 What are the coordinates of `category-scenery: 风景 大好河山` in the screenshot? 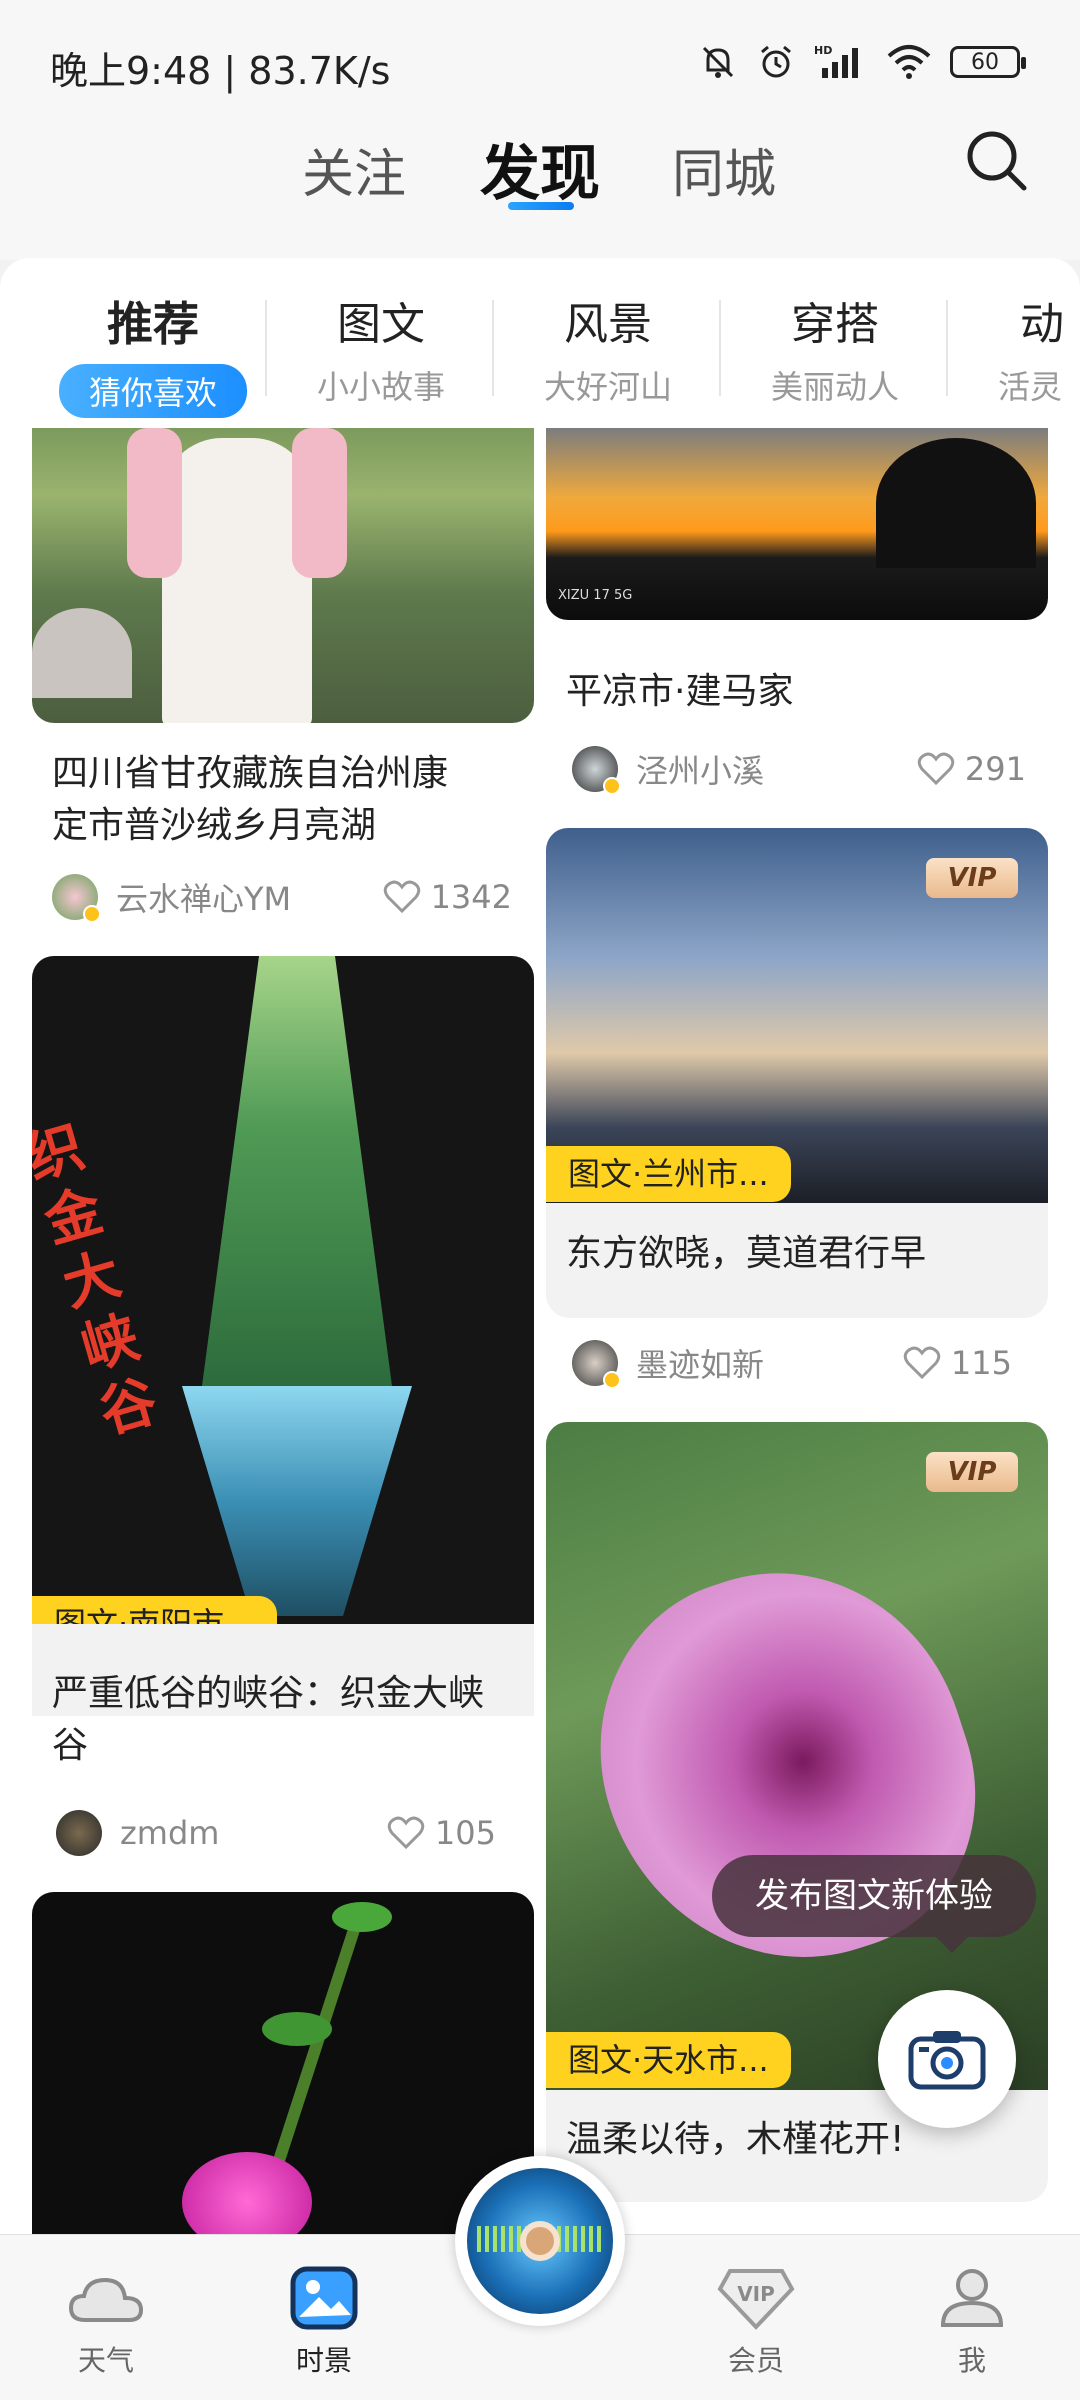 It's located at (608, 348).